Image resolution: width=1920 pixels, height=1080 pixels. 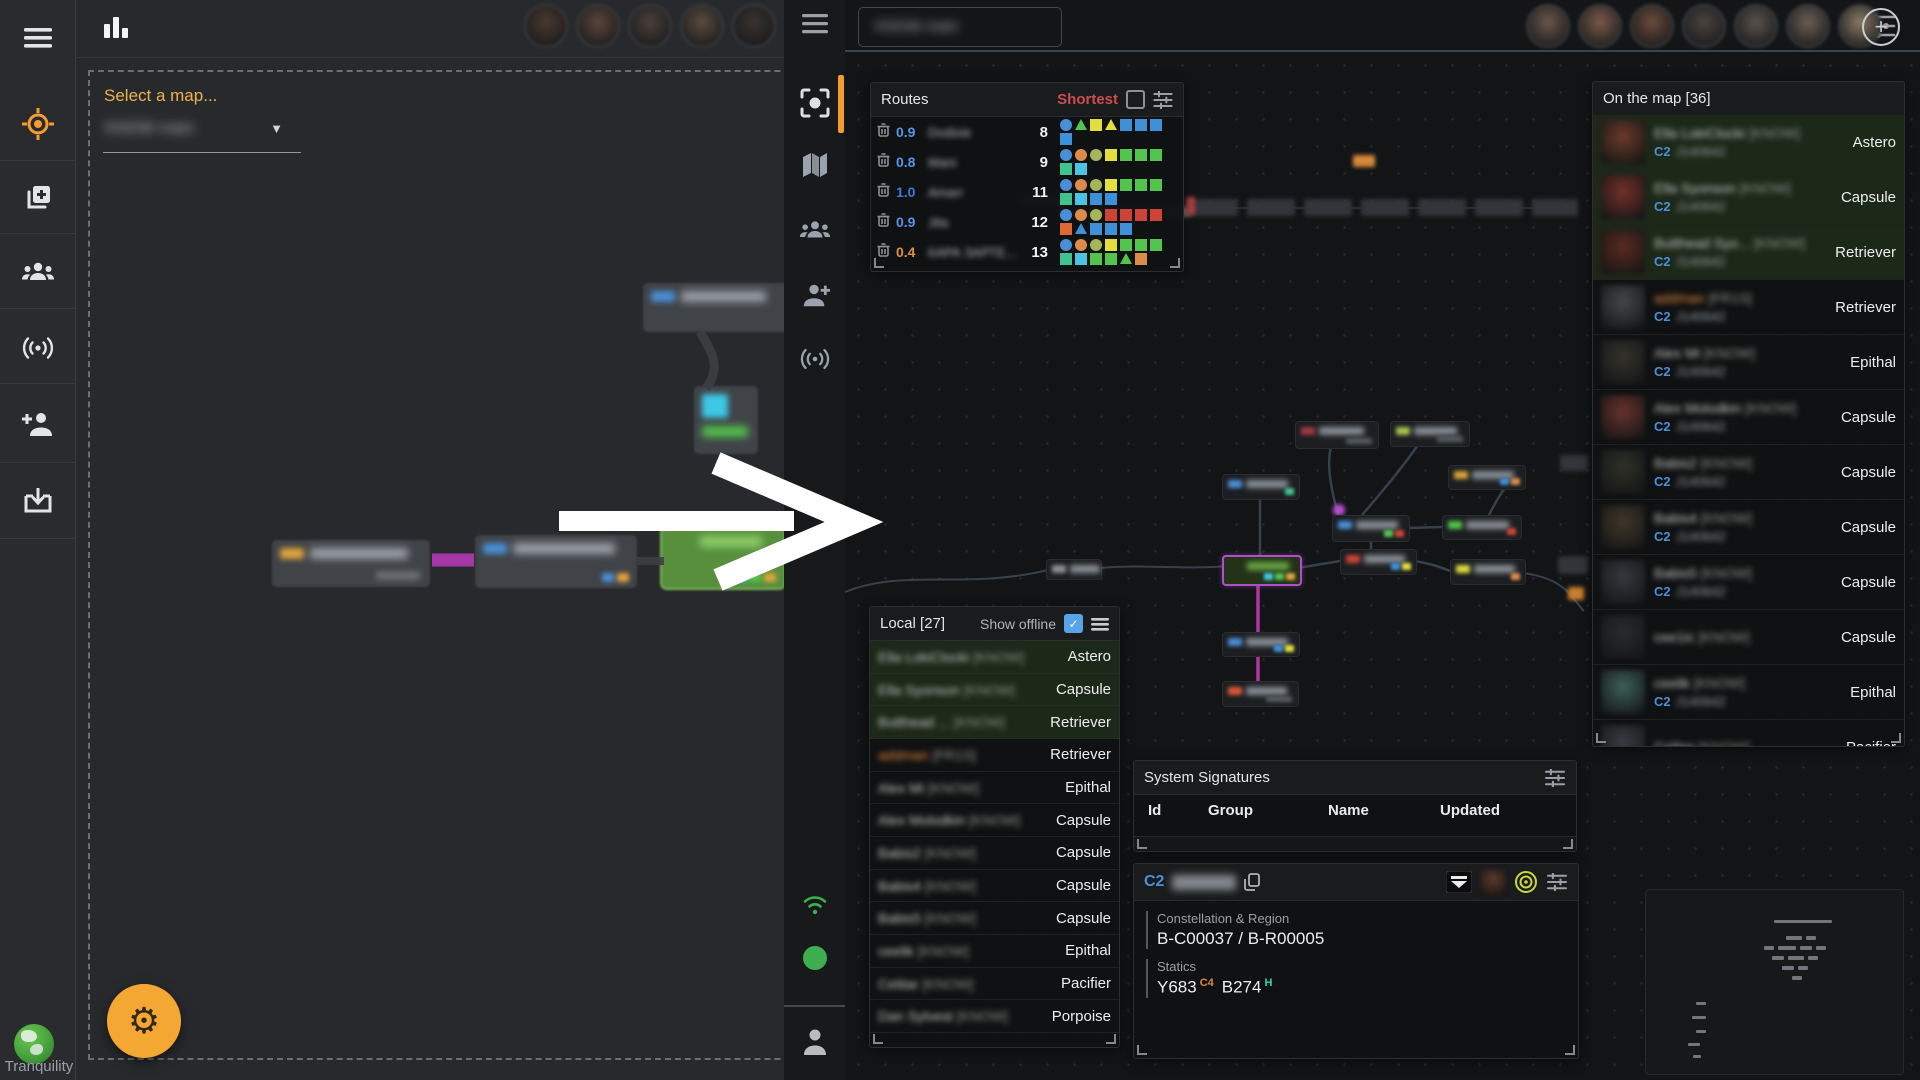 I want to click on local-pilot-row: Butthead ... [KNOW] Retriever, so click(x=994, y=723).